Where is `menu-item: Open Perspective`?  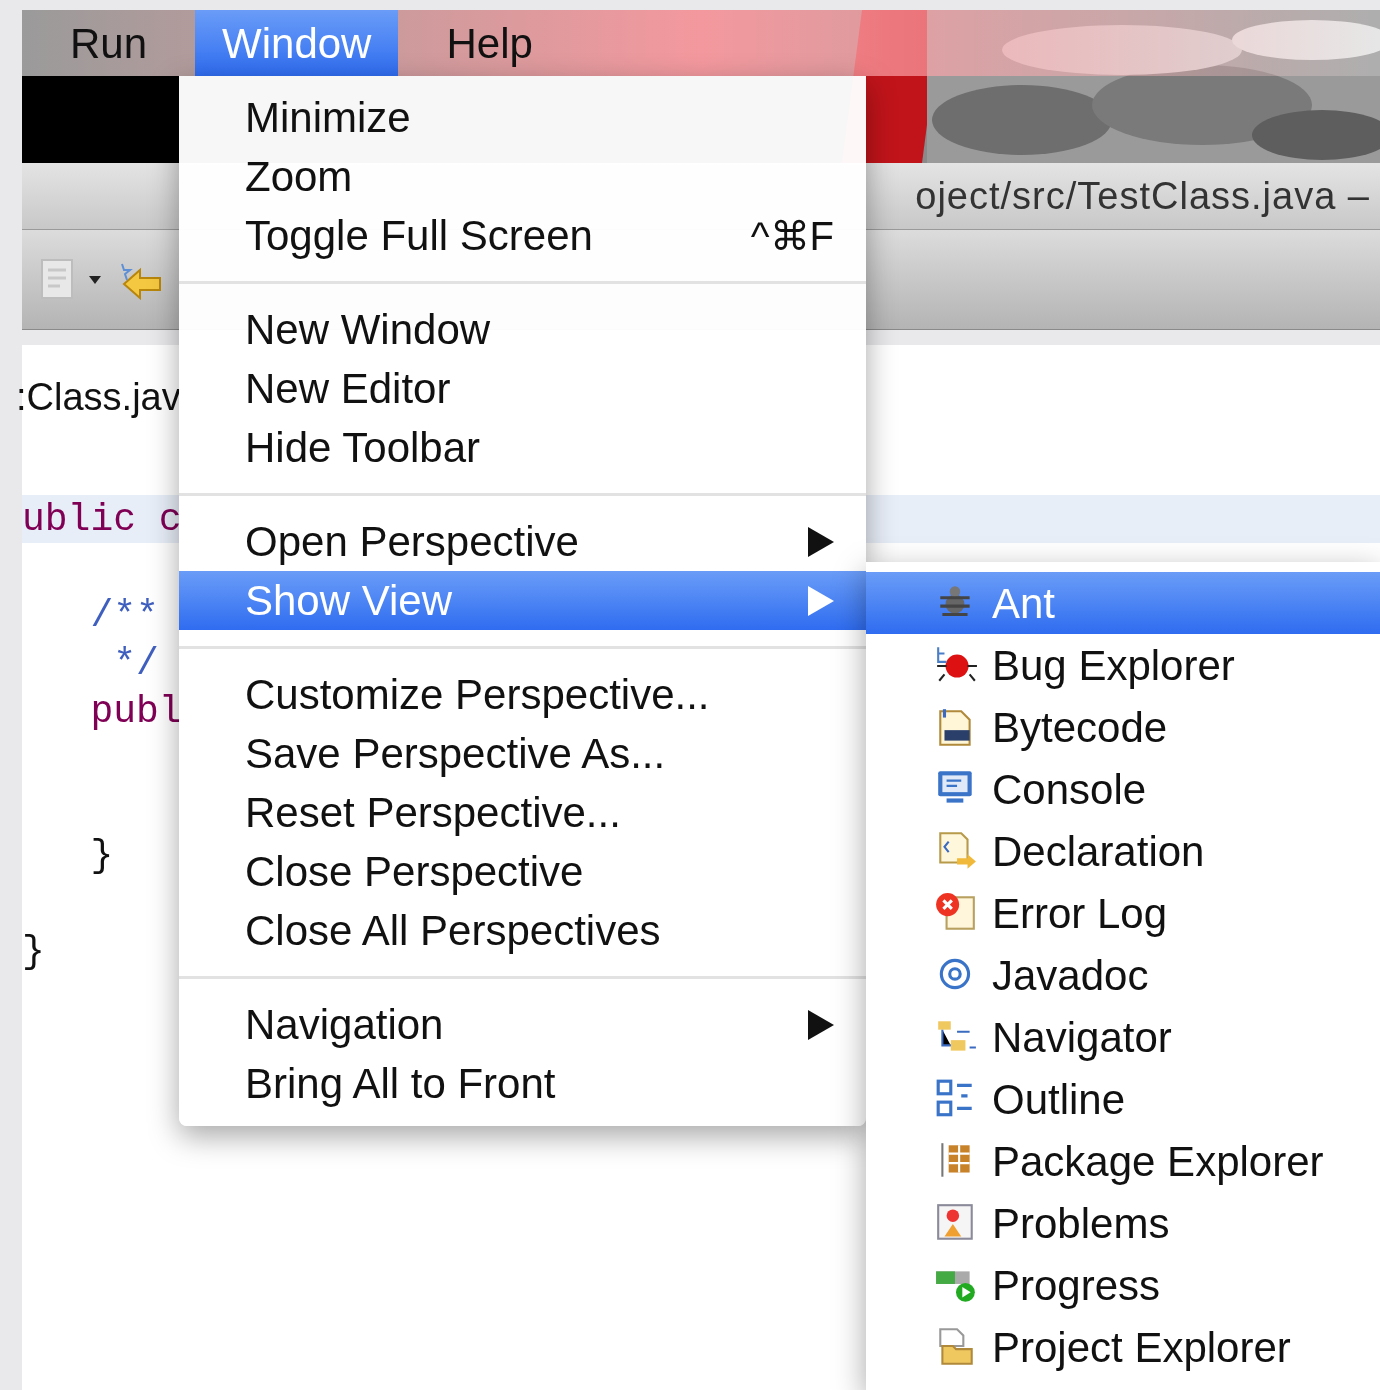
menu-item: Open Perspective is located at coordinates (522, 541).